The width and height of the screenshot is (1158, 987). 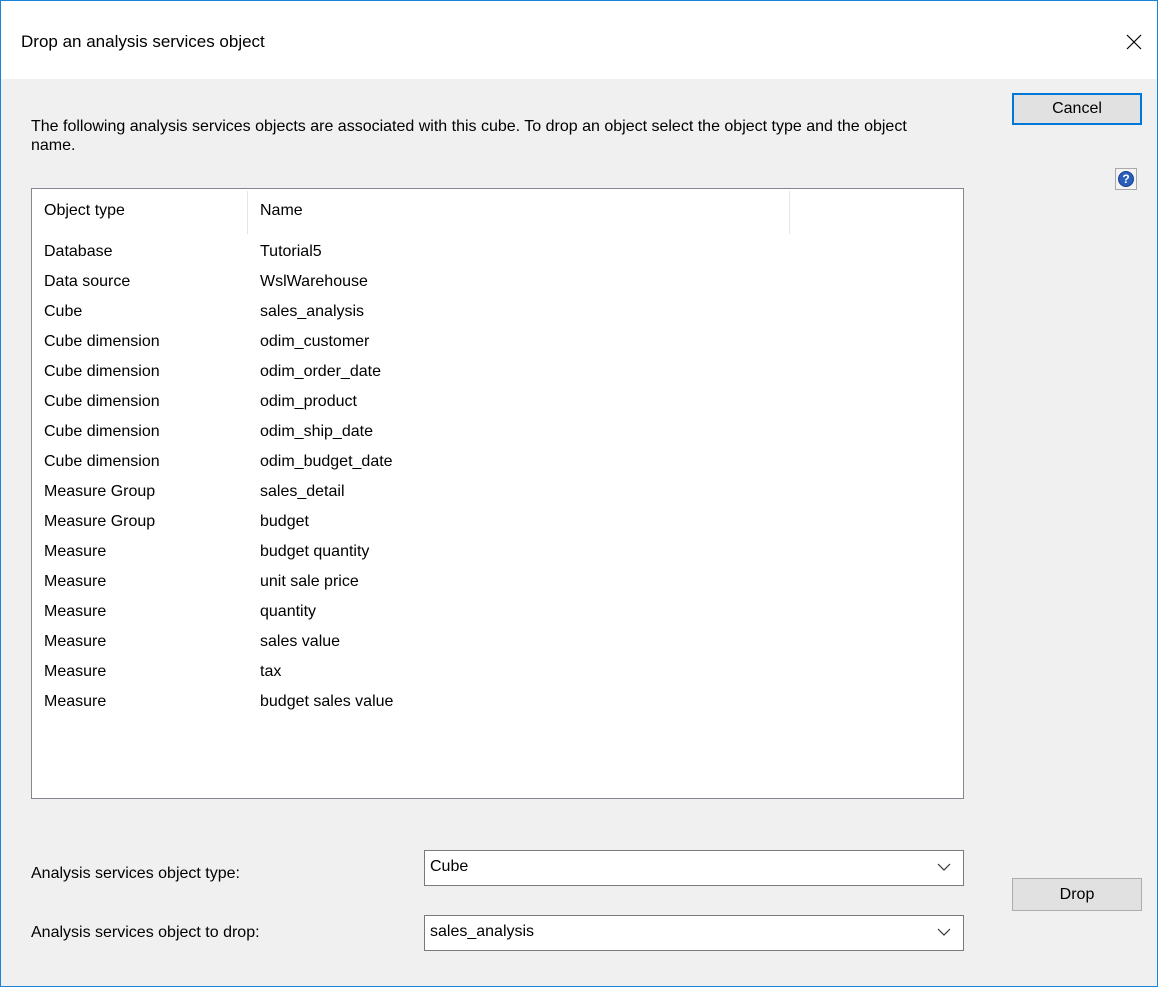 I want to click on help-icon: ?, so click(x=1126, y=179).